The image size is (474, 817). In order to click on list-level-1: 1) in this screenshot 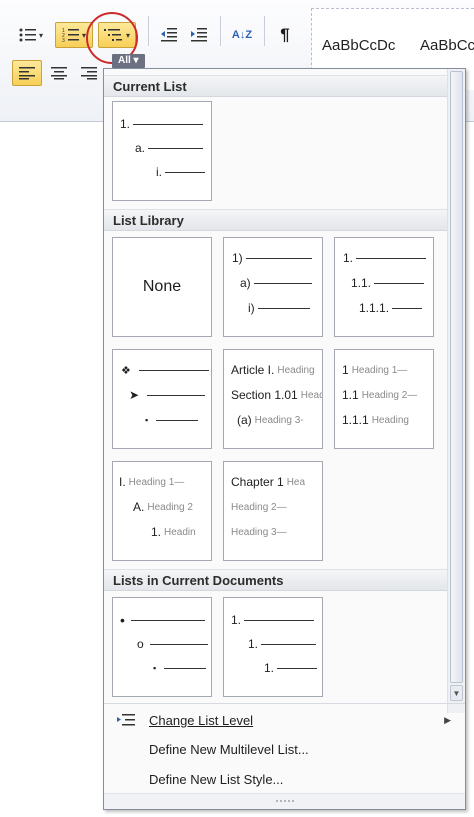, I will do `click(272, 258)`.